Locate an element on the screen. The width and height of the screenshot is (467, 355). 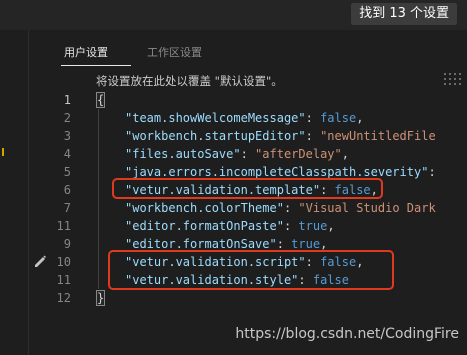
code-content: } is located at coordinates (100, 298).